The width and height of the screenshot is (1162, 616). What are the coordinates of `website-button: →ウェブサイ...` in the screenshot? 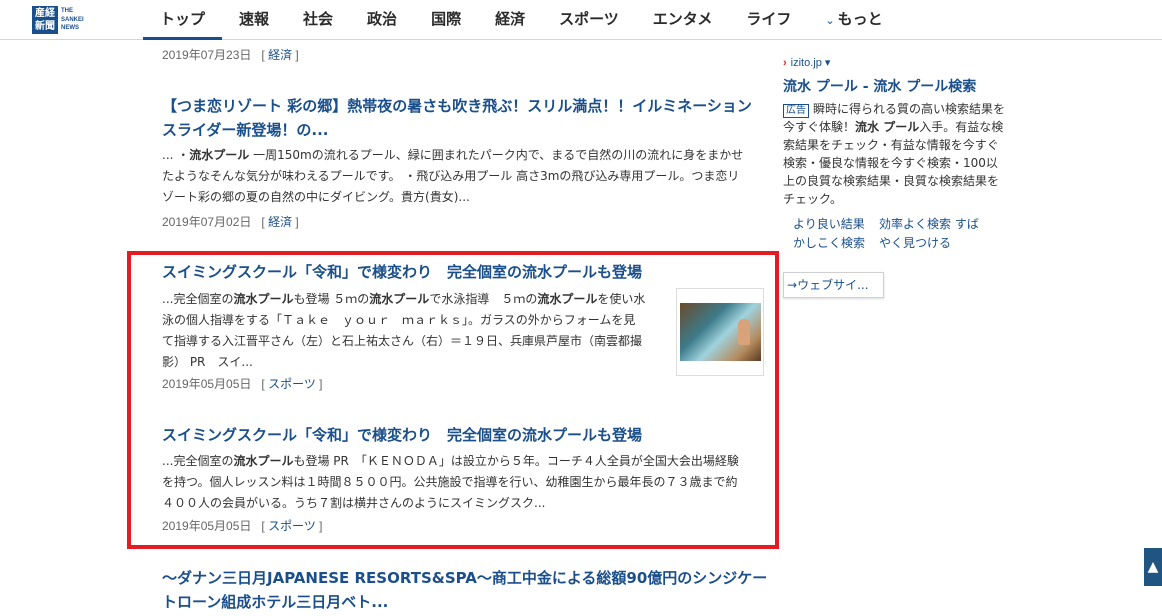 It's located at (833, 285).